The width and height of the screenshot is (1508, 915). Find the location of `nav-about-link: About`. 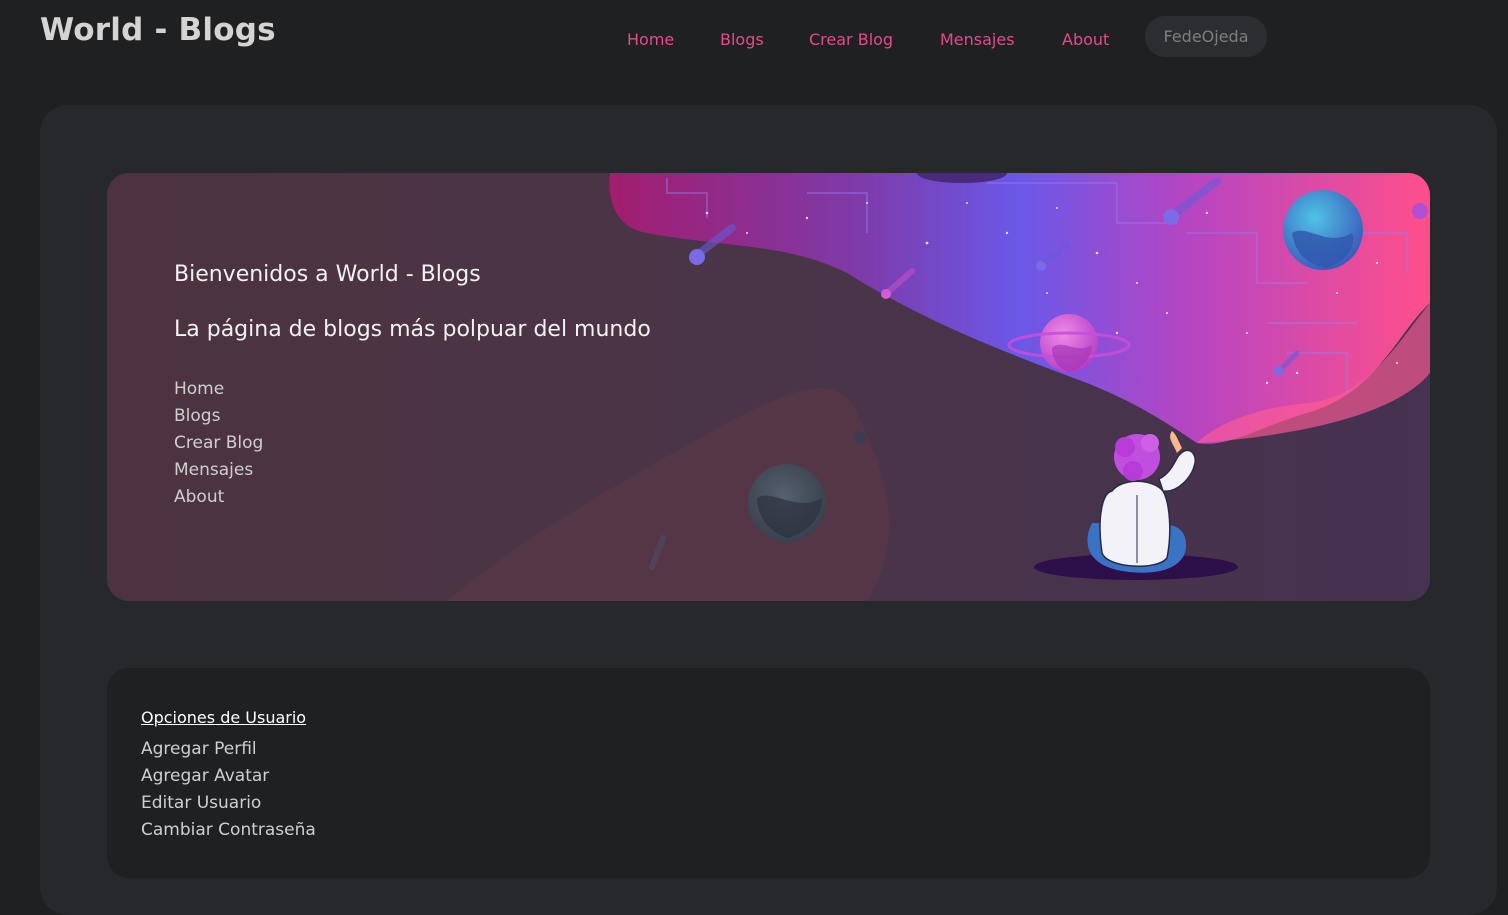

nav-about-link: About is located at coordinates (1085, 39).